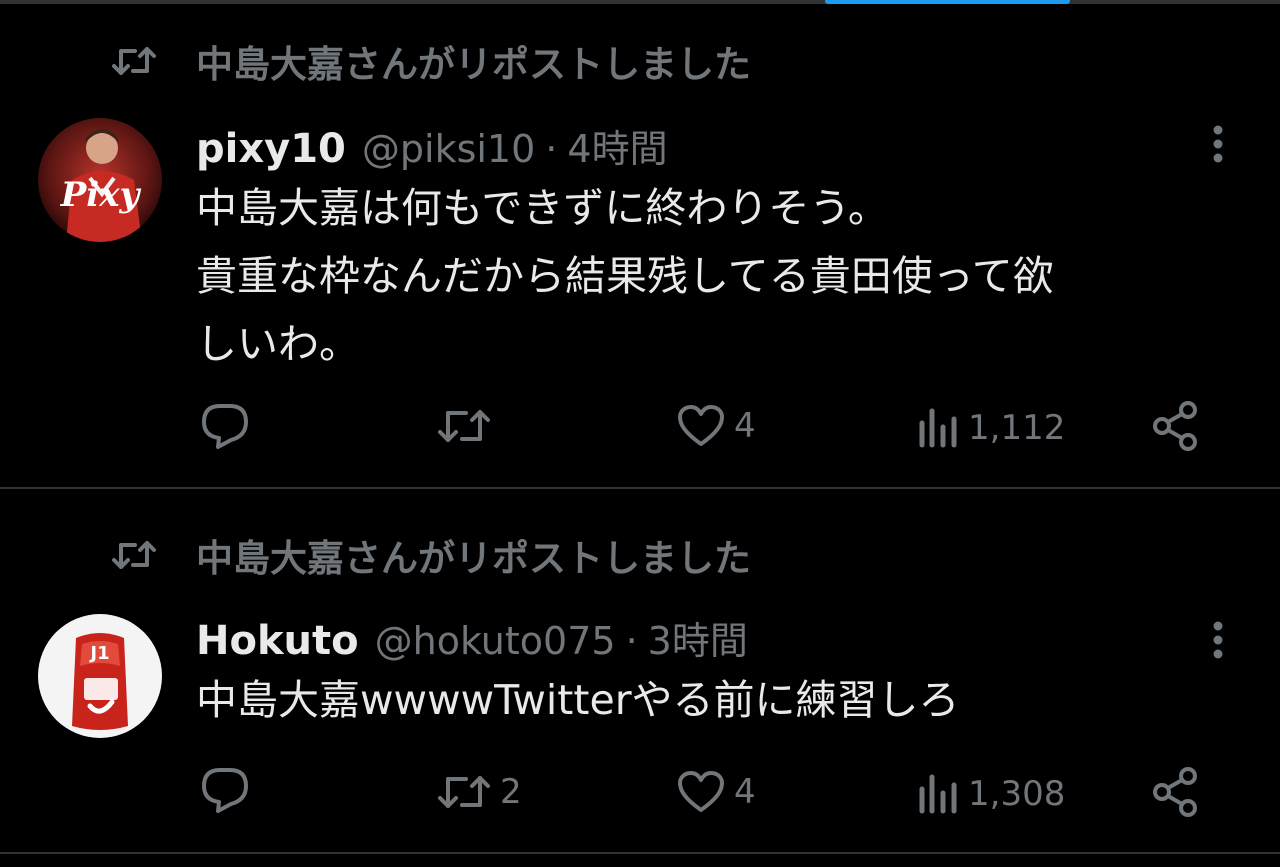  I want to click on views-count: 1,112, so click(1017, 428).